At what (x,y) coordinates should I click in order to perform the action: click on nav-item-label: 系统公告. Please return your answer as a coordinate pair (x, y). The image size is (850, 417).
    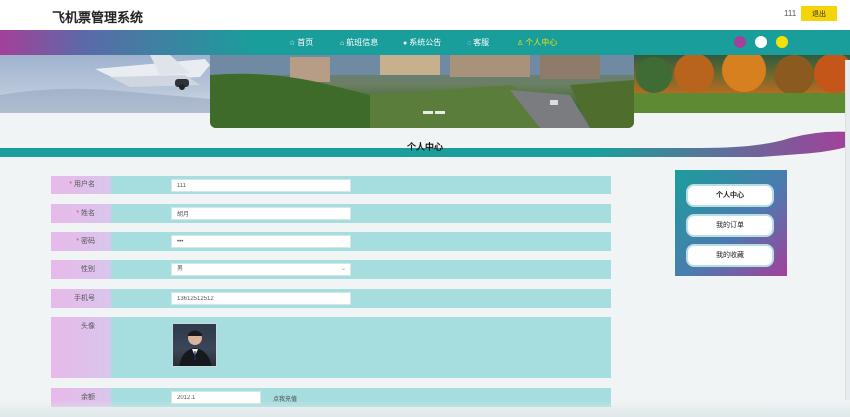
    Looking at the image, I should click on (425, 42).